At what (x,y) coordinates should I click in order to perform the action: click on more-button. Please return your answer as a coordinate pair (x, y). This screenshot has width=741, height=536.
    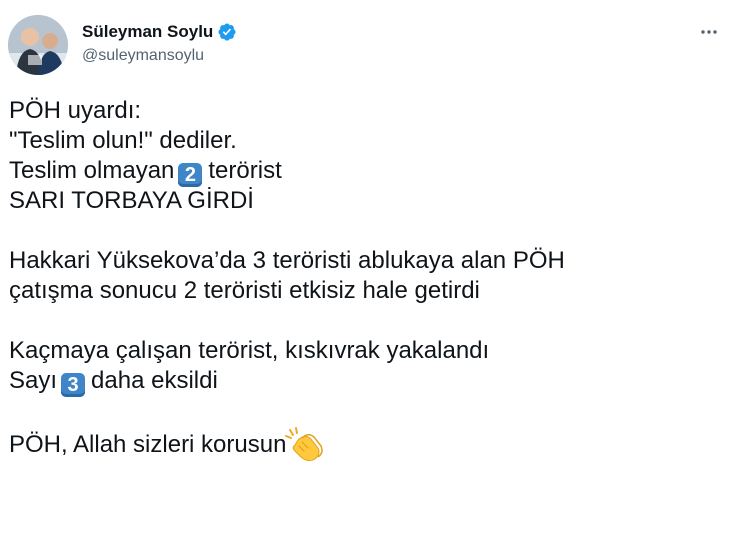
    Looking at the image, I should click on (709, 32).